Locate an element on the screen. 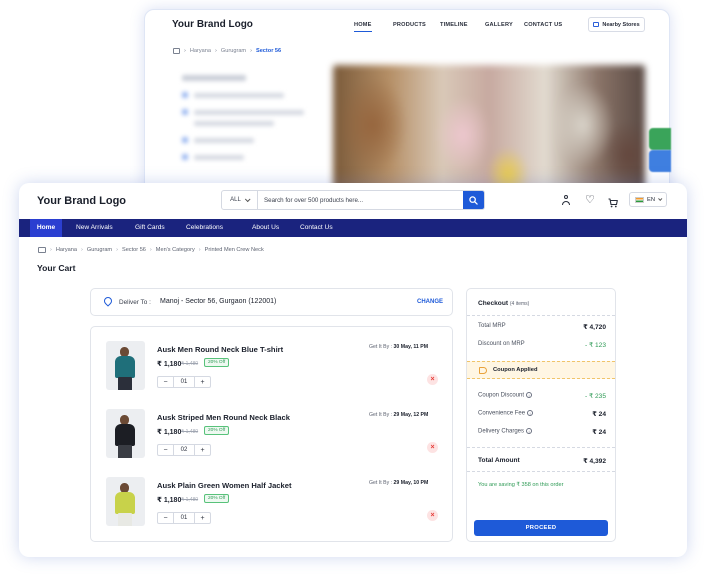 Image resolution: width=706 pixels, height=577 pixels. quantity-stepper: − 02 + is located at coordinates (184, 450).